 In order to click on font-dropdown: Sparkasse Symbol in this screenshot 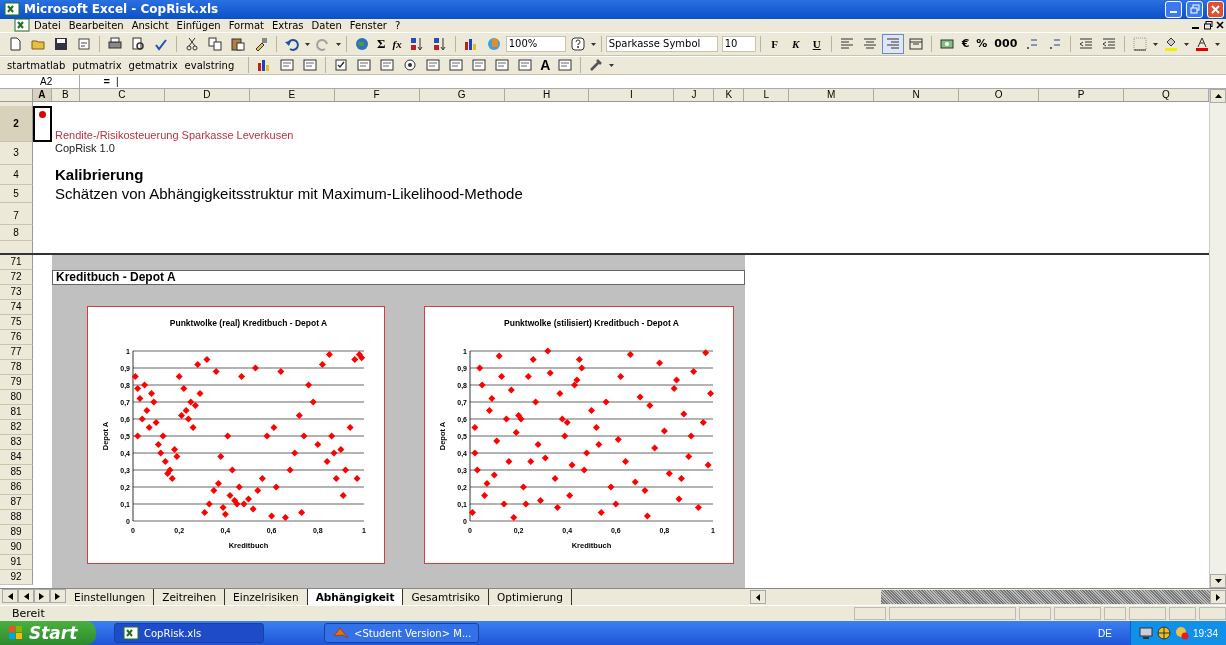, I will do `click(661, 43)`.